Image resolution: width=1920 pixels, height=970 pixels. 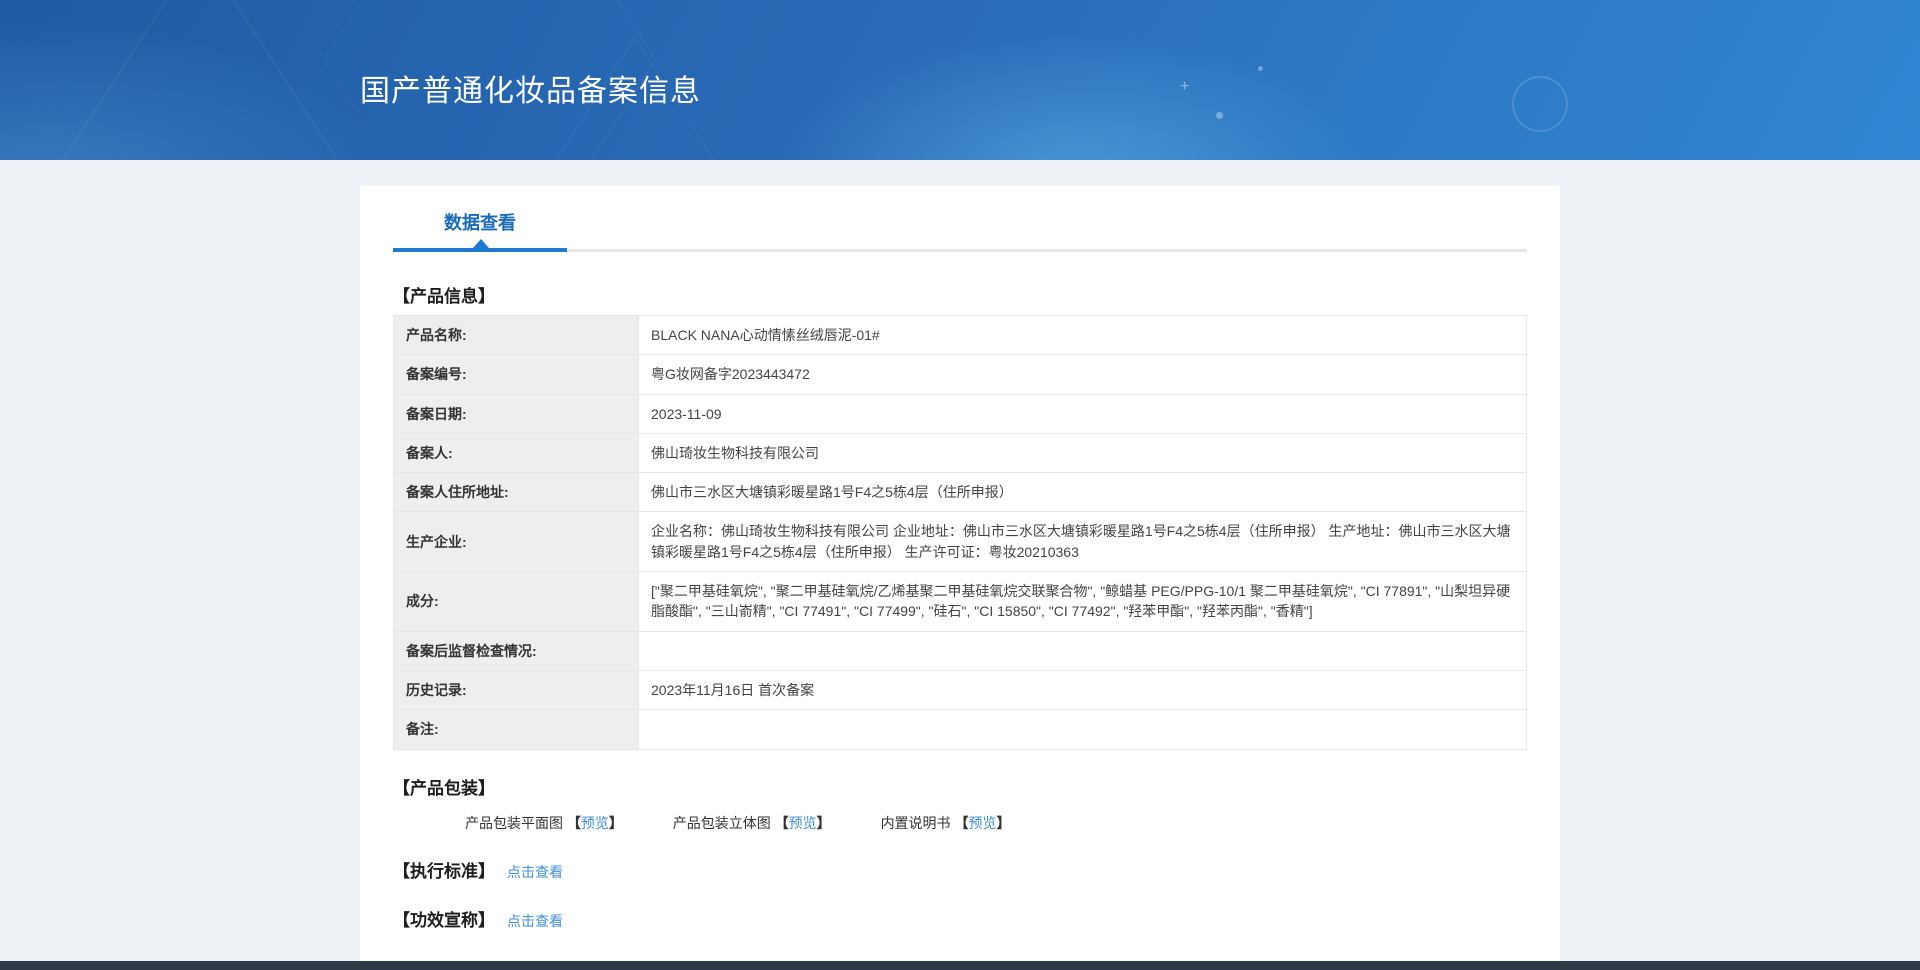 I want to click on exec-standard-title: 【执行标准】, so click(x=444, y=871).